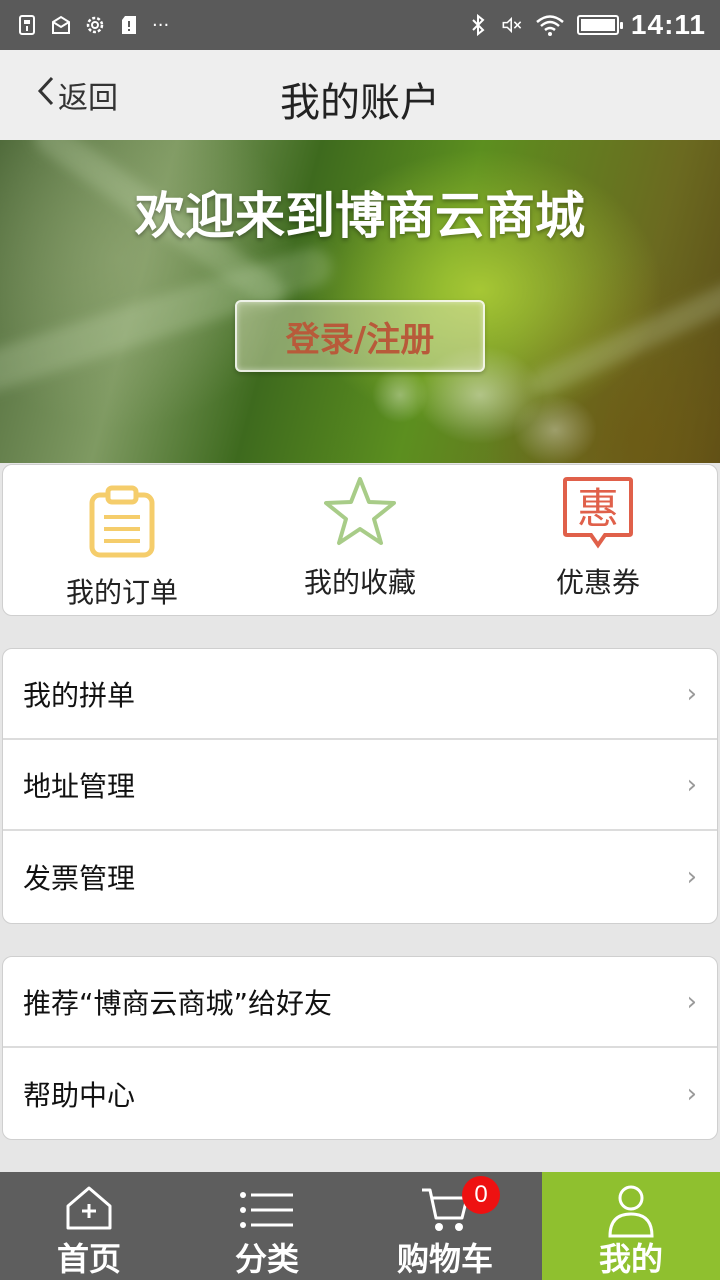  Describe the element at coordinates (598, 508) in the screenshot. I see `svg-text: 惠` at that location.